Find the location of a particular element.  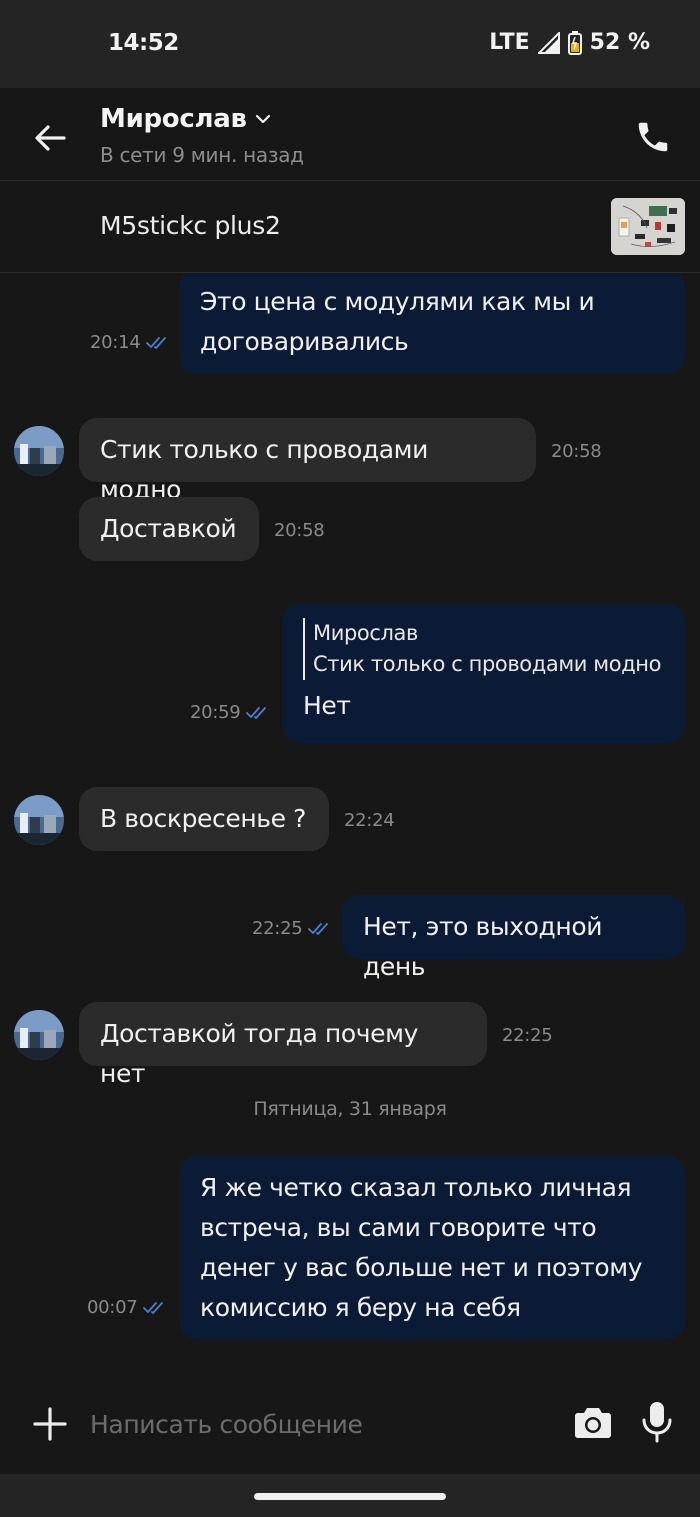

incoming-message: Доставкой тогда почему нет is located at coordinates (283, 1045).